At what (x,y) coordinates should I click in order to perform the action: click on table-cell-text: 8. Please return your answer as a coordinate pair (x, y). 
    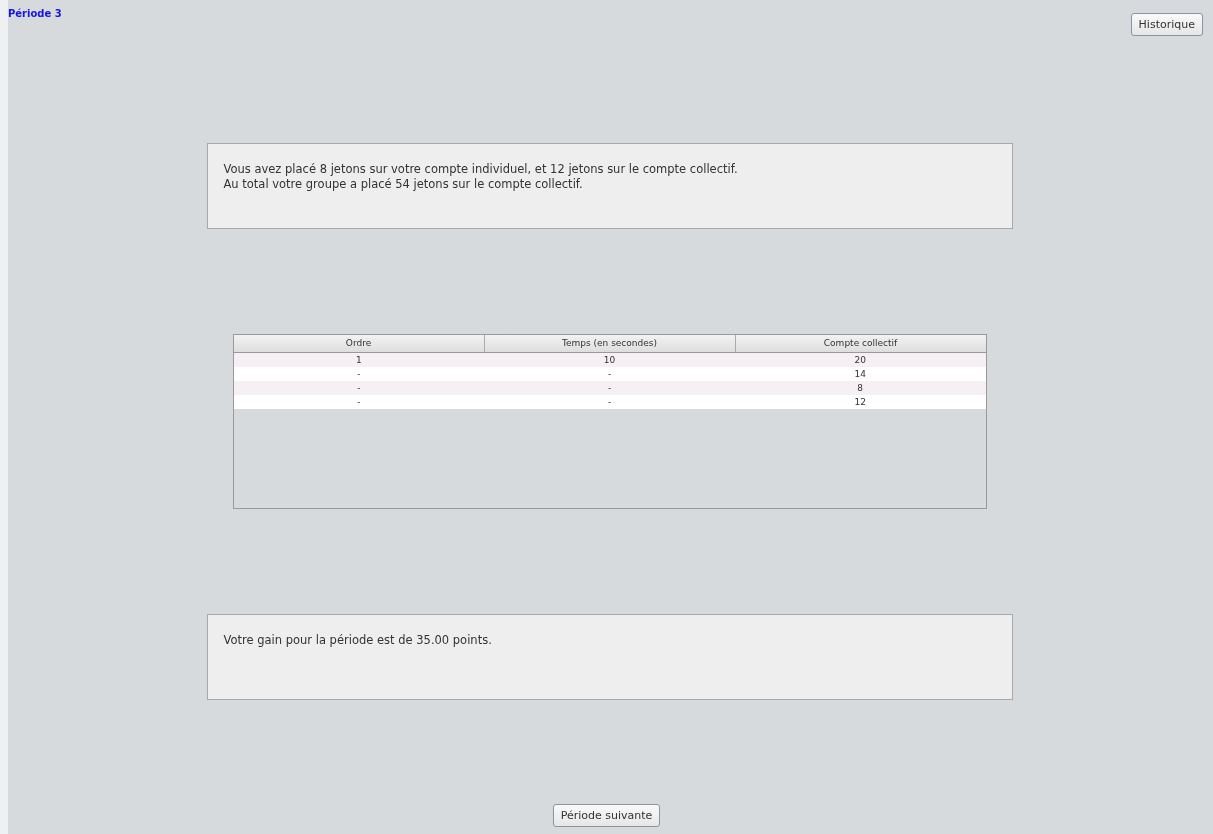
    Looking at the image, I should click on (860, 388).